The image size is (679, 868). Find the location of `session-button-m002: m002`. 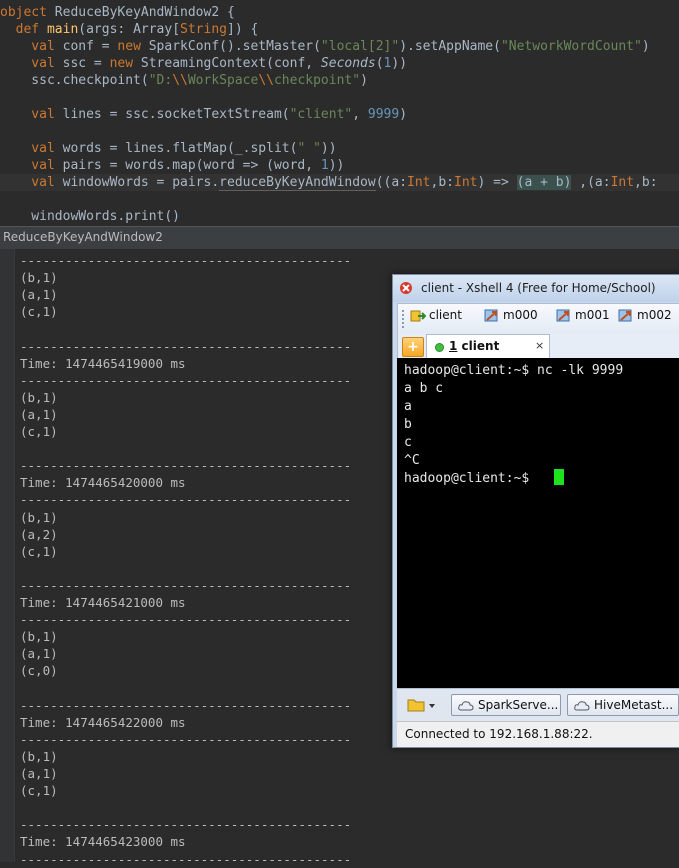

session-button-m002: m002 is located at coordinates (645, 319).